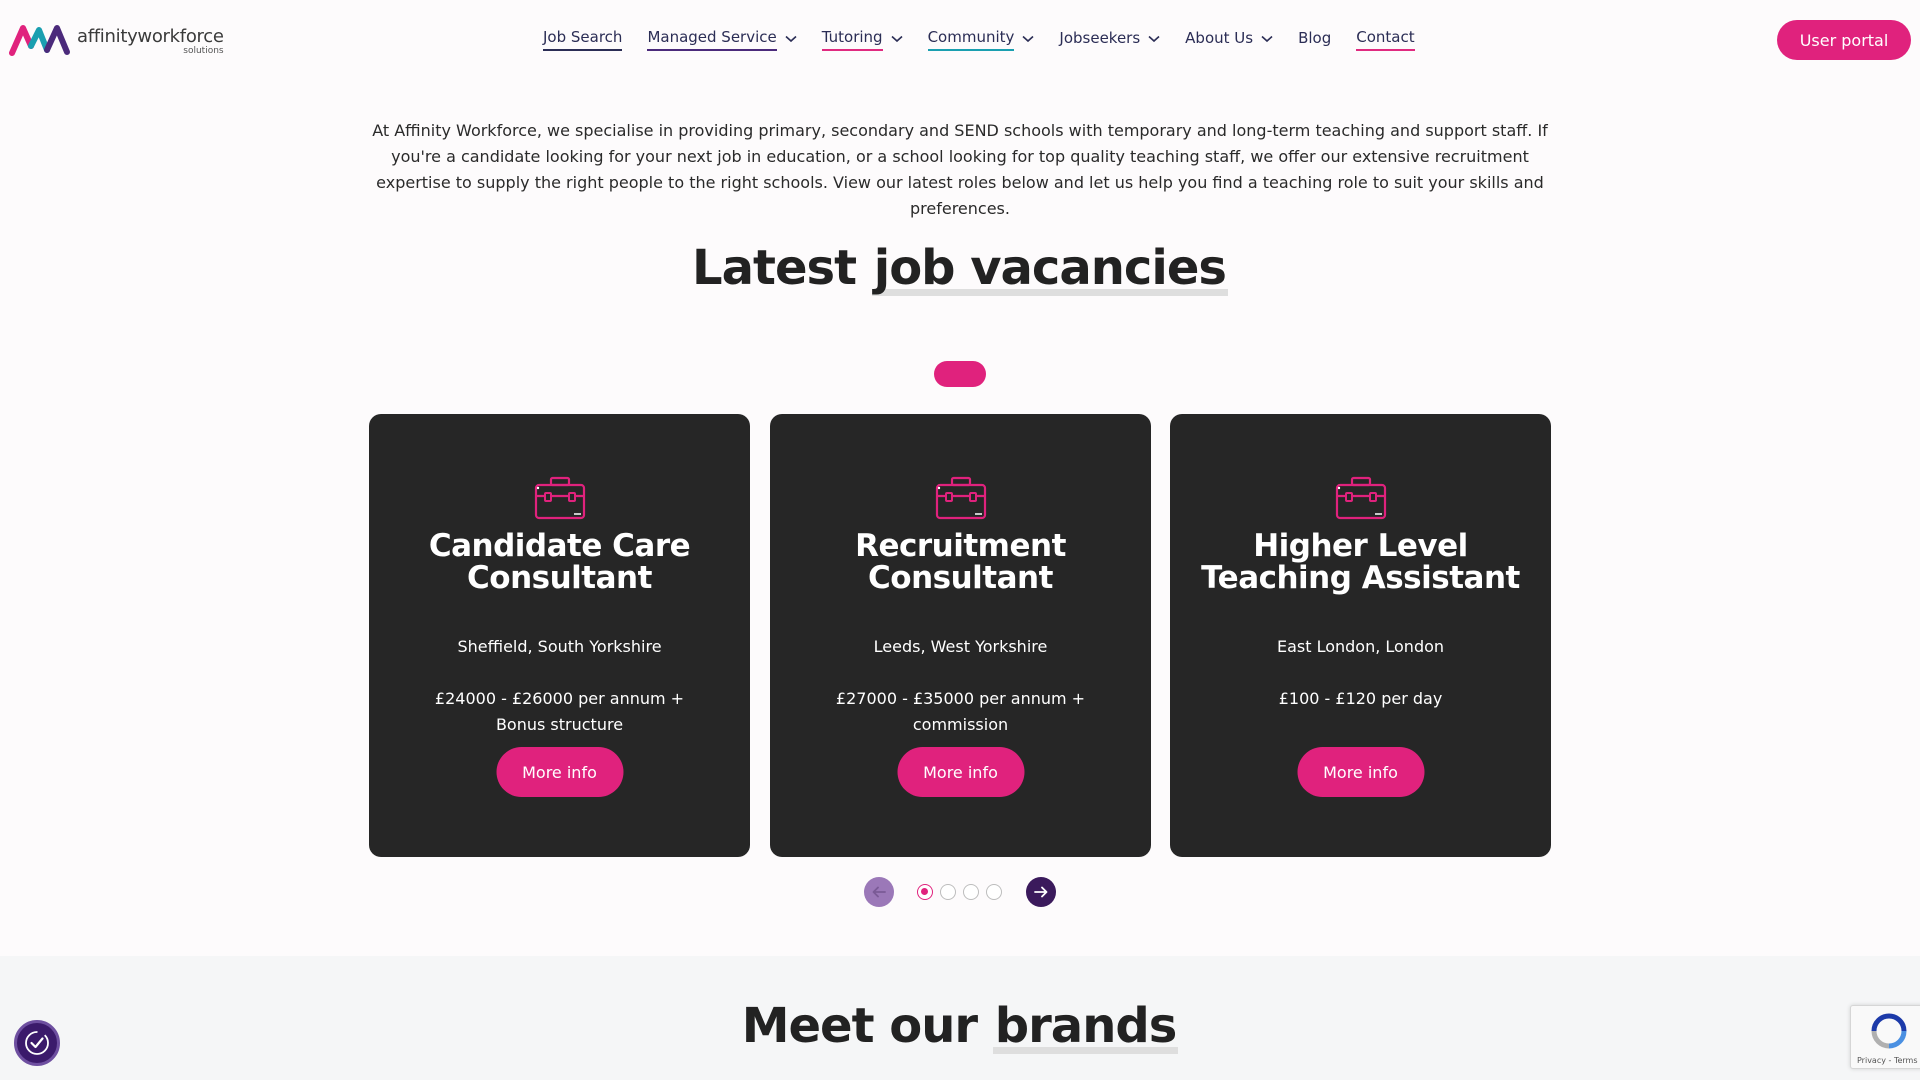 The height and width of the screenshot is (1080, 1920). Describe the element at coordinates (1100, 38) in the screenshot. I see `nav-label: Jobseekers` at that location.